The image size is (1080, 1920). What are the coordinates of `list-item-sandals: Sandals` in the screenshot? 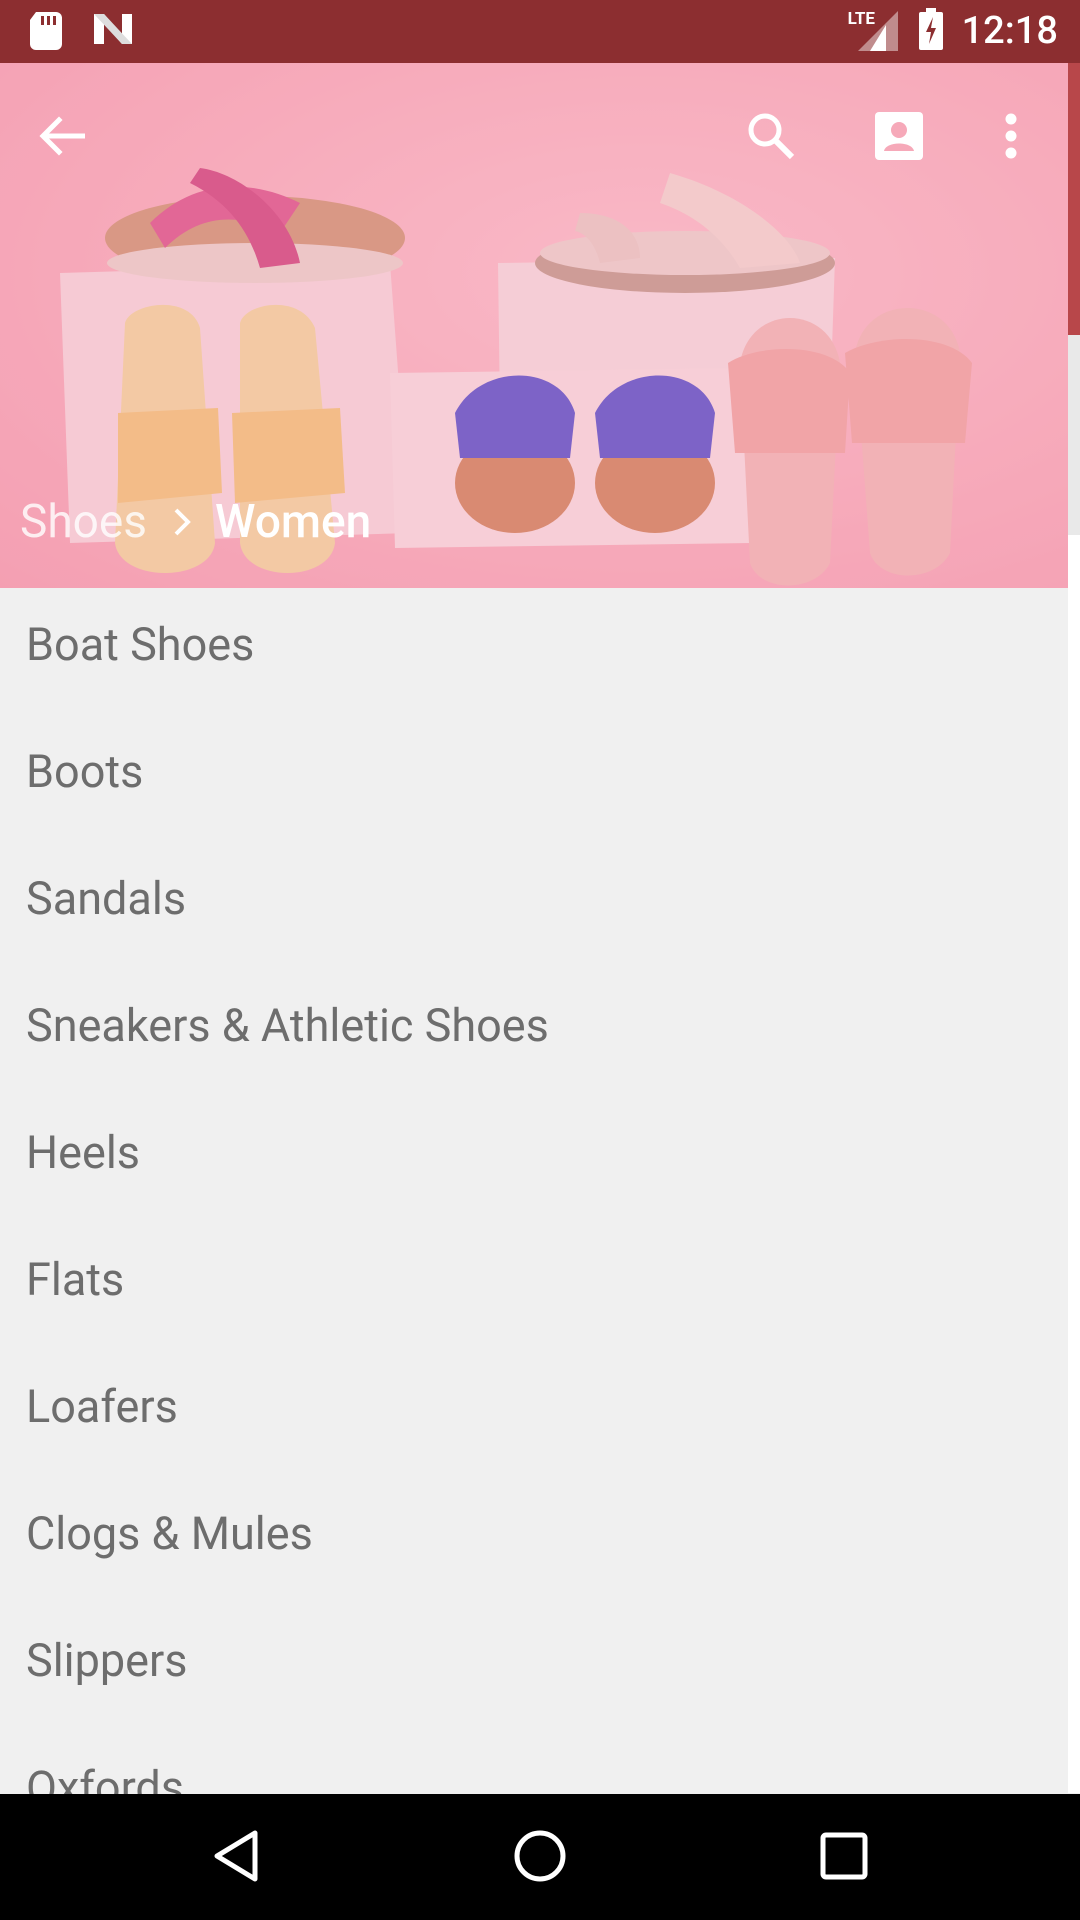 It's located at (534, 905).